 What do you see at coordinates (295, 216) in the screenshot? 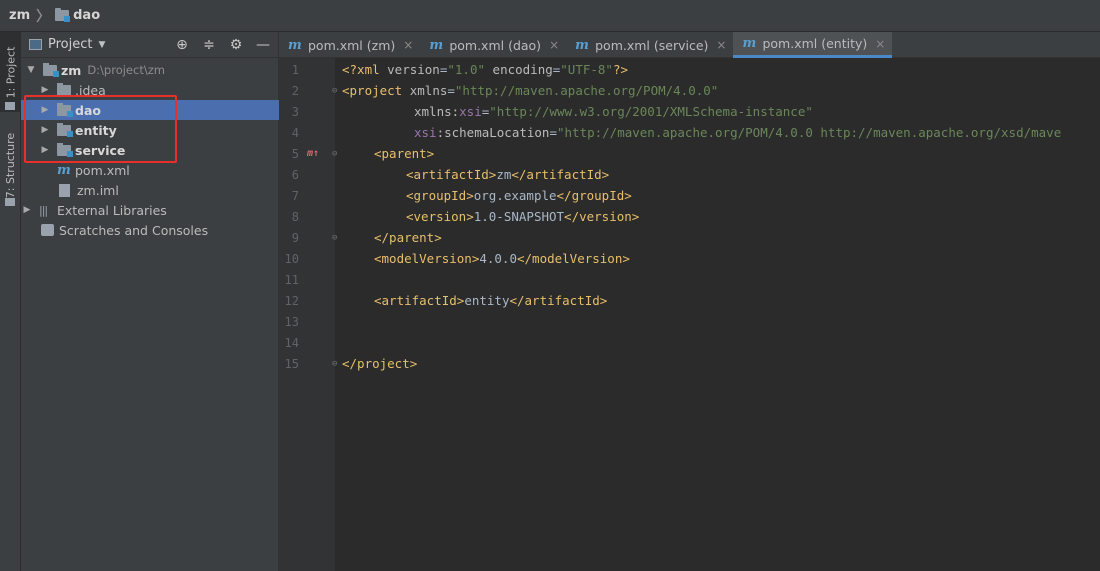
I see `line-number: 8` at bounding box center [295, 216].